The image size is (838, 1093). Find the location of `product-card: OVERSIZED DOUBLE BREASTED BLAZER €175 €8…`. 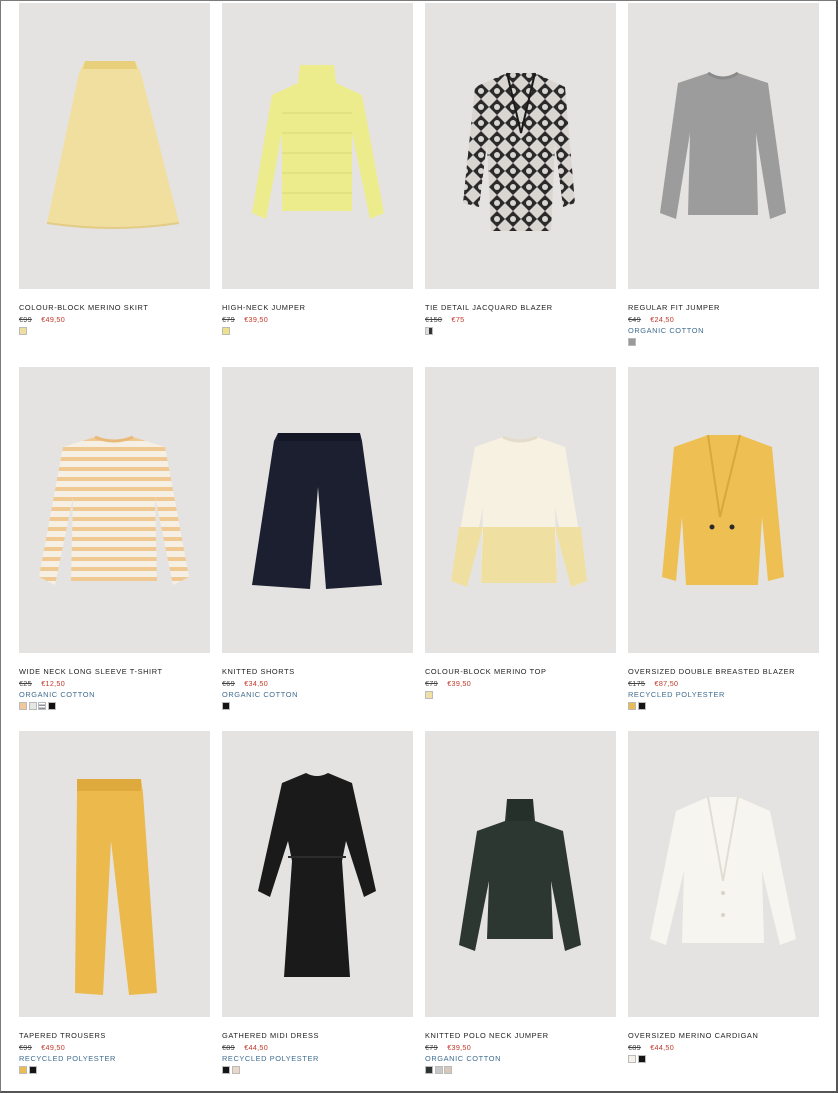

product-card: OVERSIZED DOUBLE BREASTED BLAZER €175 €8… is located at coordinates (723, 538).